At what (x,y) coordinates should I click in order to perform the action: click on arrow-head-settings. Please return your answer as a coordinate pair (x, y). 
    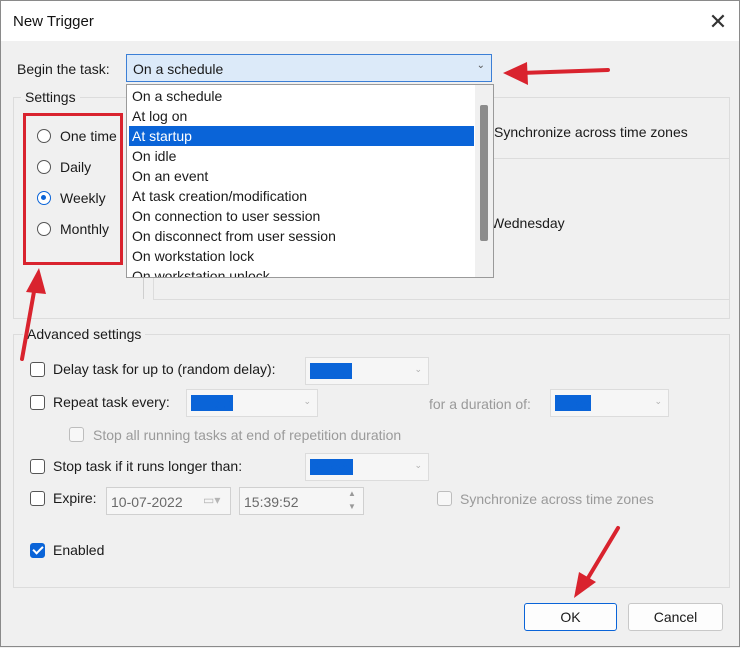
    Looking at the image, I should click on (36, 281).